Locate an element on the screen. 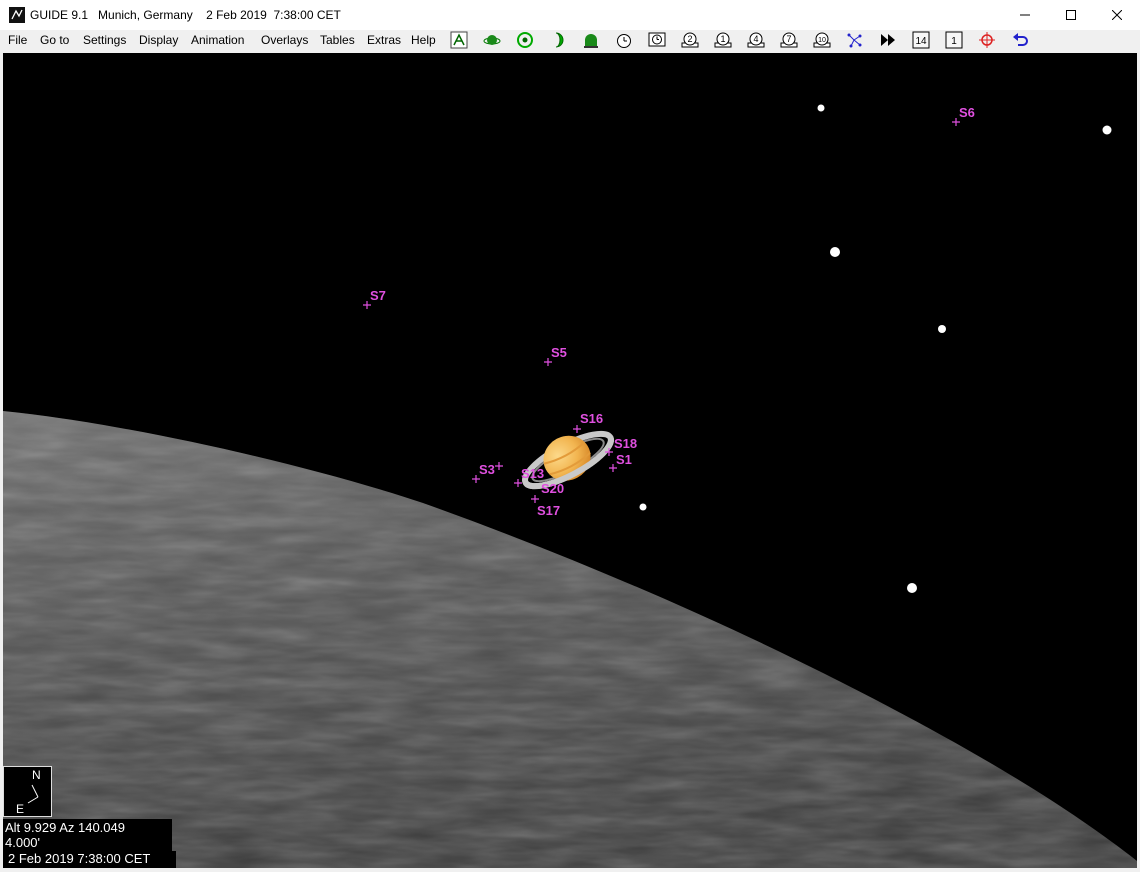 The image size is (1140, 872). planet-icon is located at coordinates (492, 40).